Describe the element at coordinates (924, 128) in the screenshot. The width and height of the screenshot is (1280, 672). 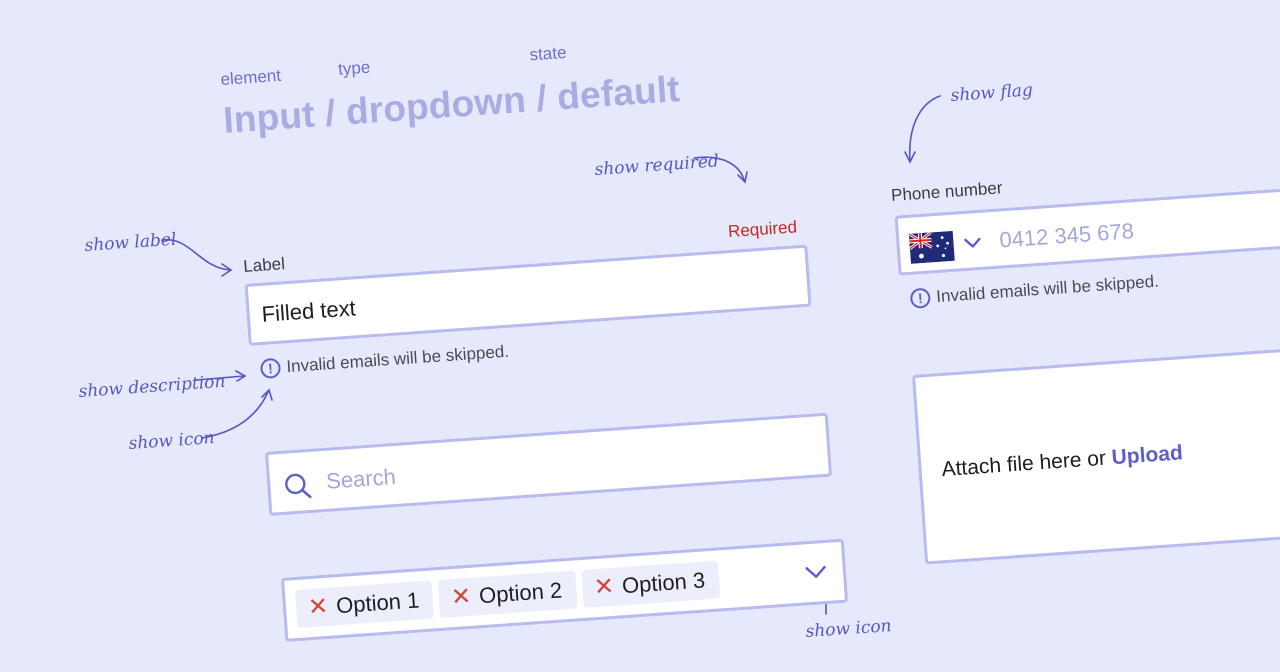
I see `arrow-show-flag` at that location.